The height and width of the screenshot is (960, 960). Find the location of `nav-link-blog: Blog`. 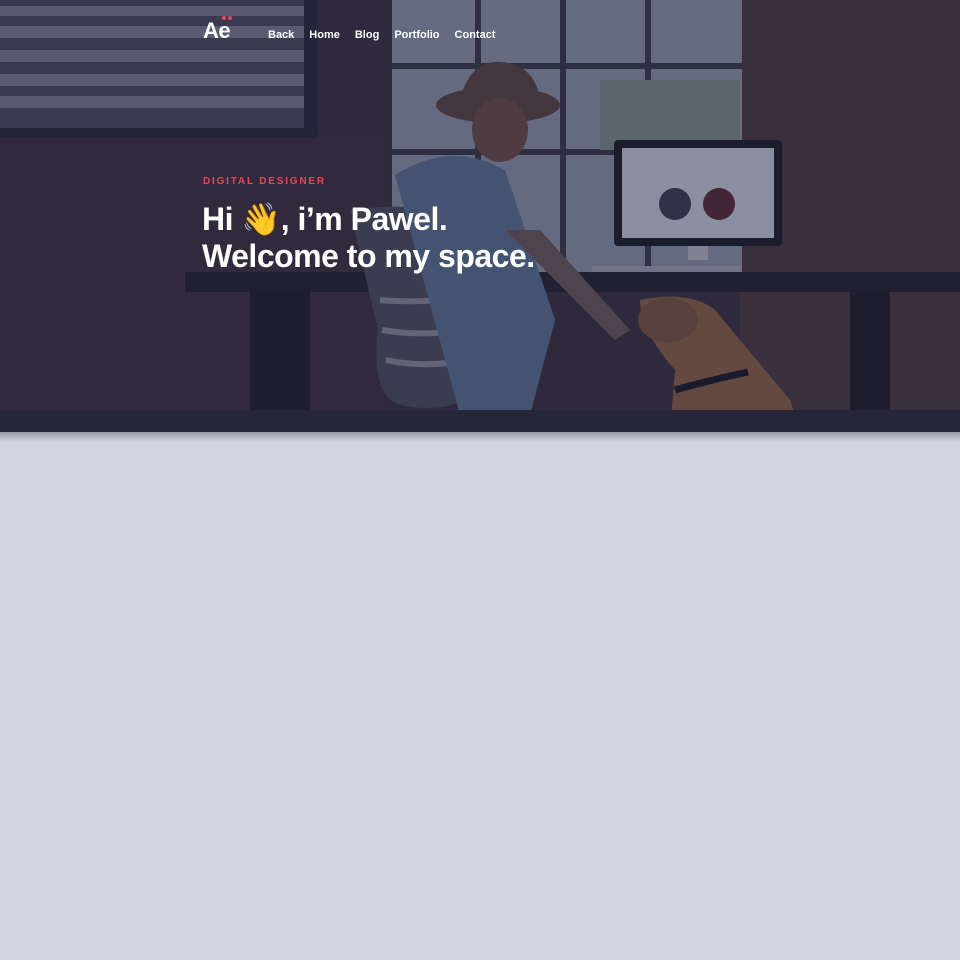

nav-link-blog: Blog is located at coordinates (367, 35).